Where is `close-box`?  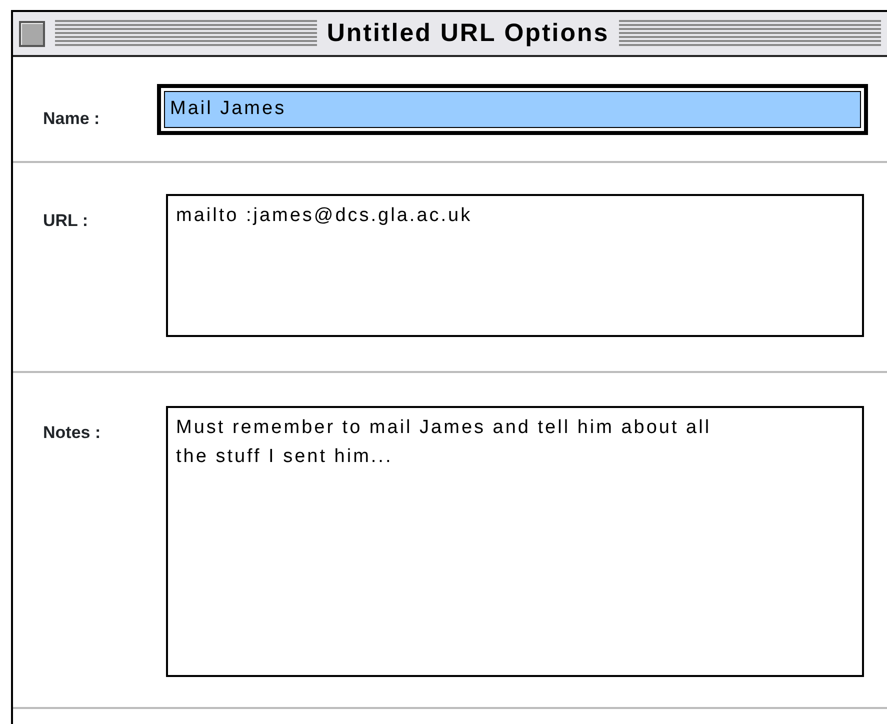 close-box is located at coordinates (32, 33).